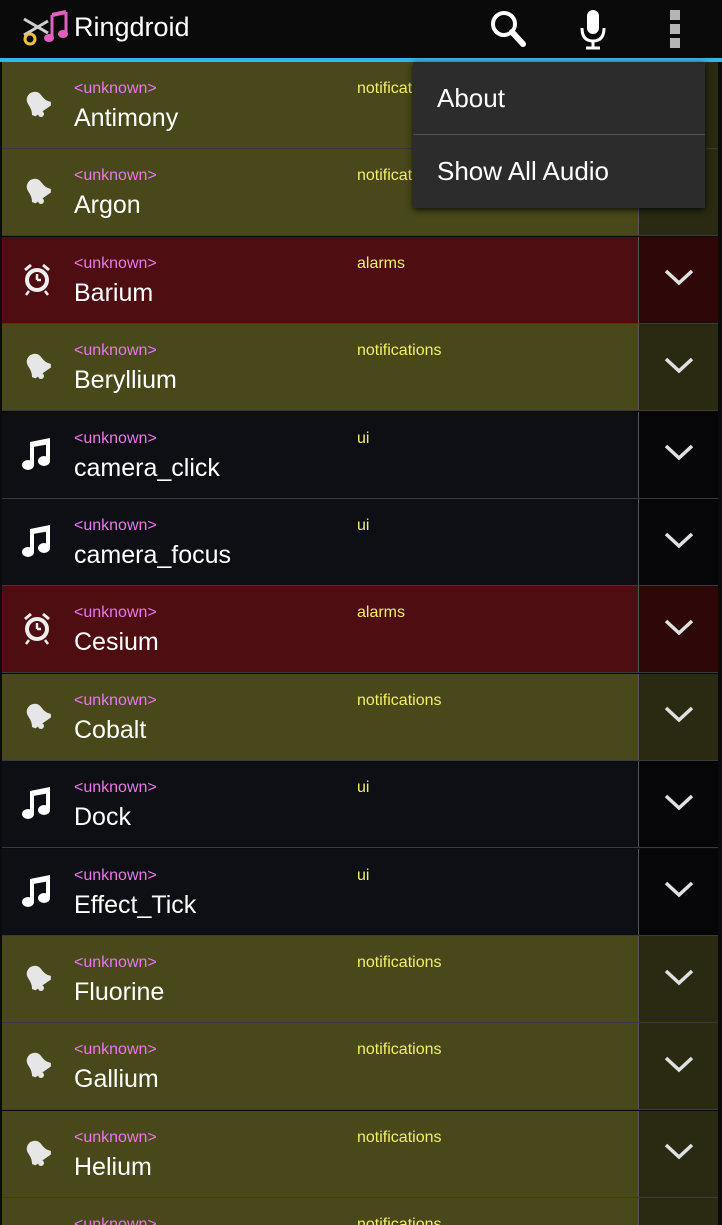  What do you see at coordinates (360, 455) in the screenshot?
I see `list-item: <unknown> camera_click ui` at bounding box center [360, 455].